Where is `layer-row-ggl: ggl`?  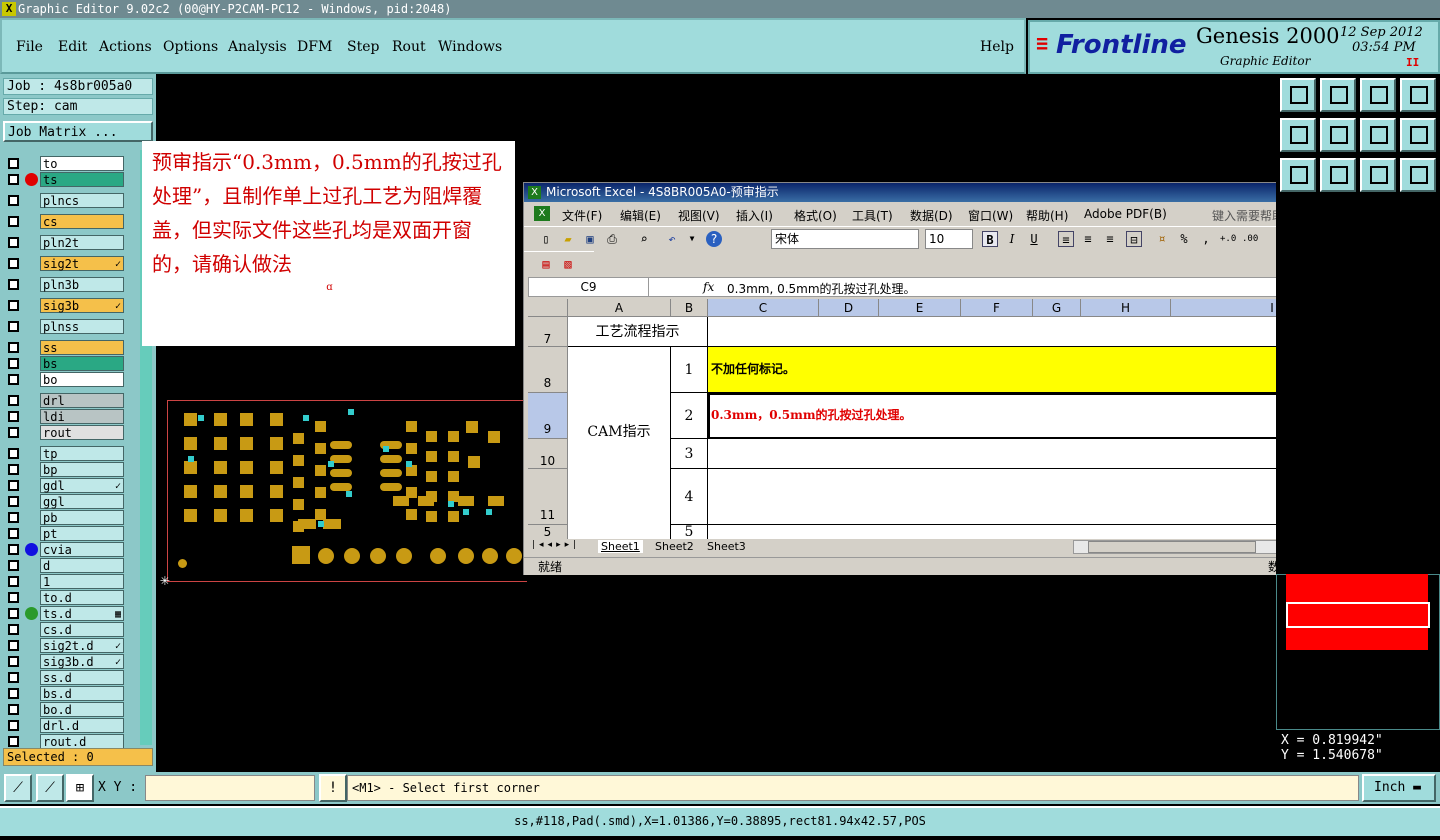
layer-row-ggl: ggl is located at coordinates (65, 501).